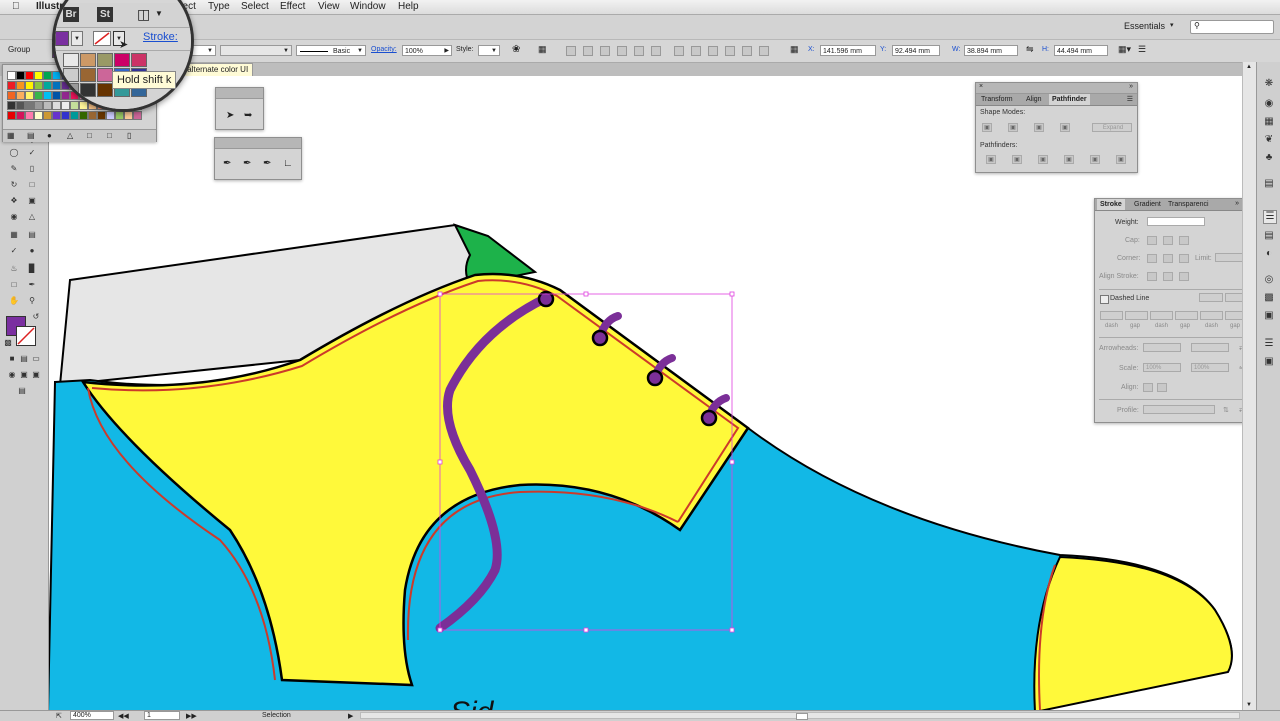  What do you see at coordinates (92, 715) in the screenshot?
I see `zoom-level-select: 400%` at bounding box center [92, 715].